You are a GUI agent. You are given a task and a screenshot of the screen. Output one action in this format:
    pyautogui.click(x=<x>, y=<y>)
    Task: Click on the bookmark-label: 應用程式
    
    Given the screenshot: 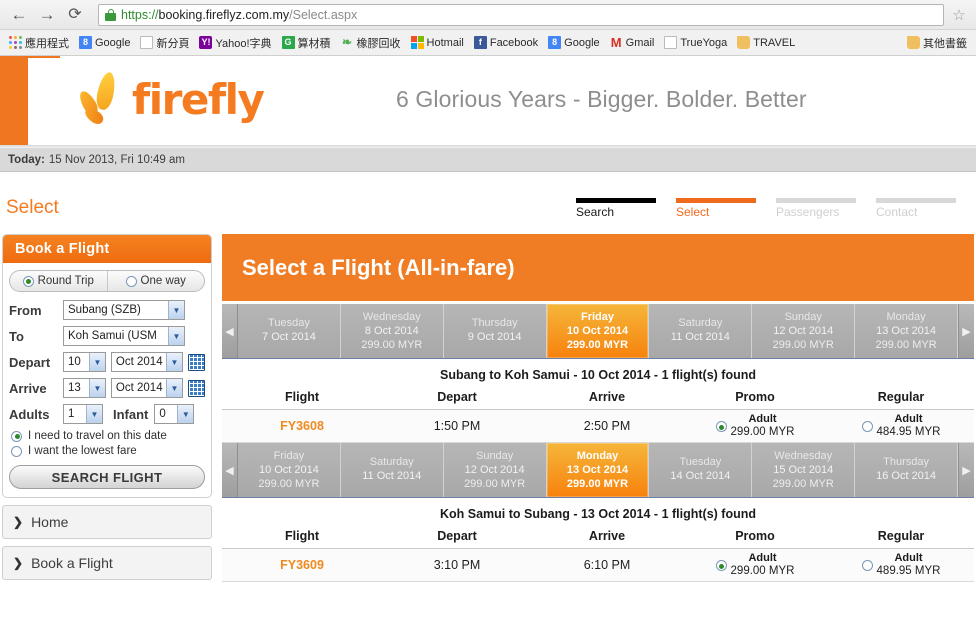 What is the action you would take?
    pyautogui.click(x=47, y=43)
    